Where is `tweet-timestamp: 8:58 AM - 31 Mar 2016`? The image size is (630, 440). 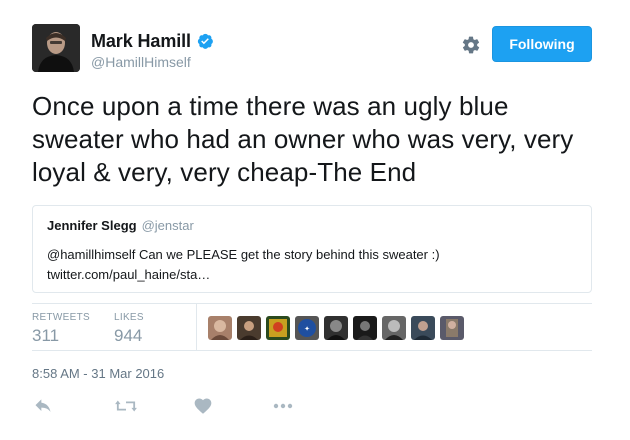
tweet-timestamp: 8:58 AM - 31 Mar 2016 is located at coordinates (98, 373).